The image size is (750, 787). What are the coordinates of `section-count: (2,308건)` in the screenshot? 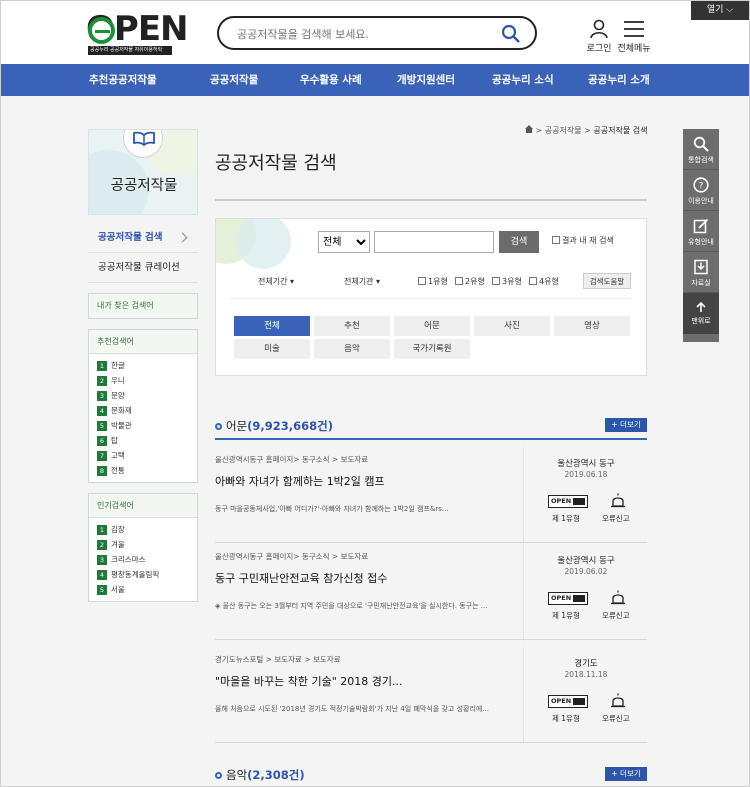 It's located at (276, 775).